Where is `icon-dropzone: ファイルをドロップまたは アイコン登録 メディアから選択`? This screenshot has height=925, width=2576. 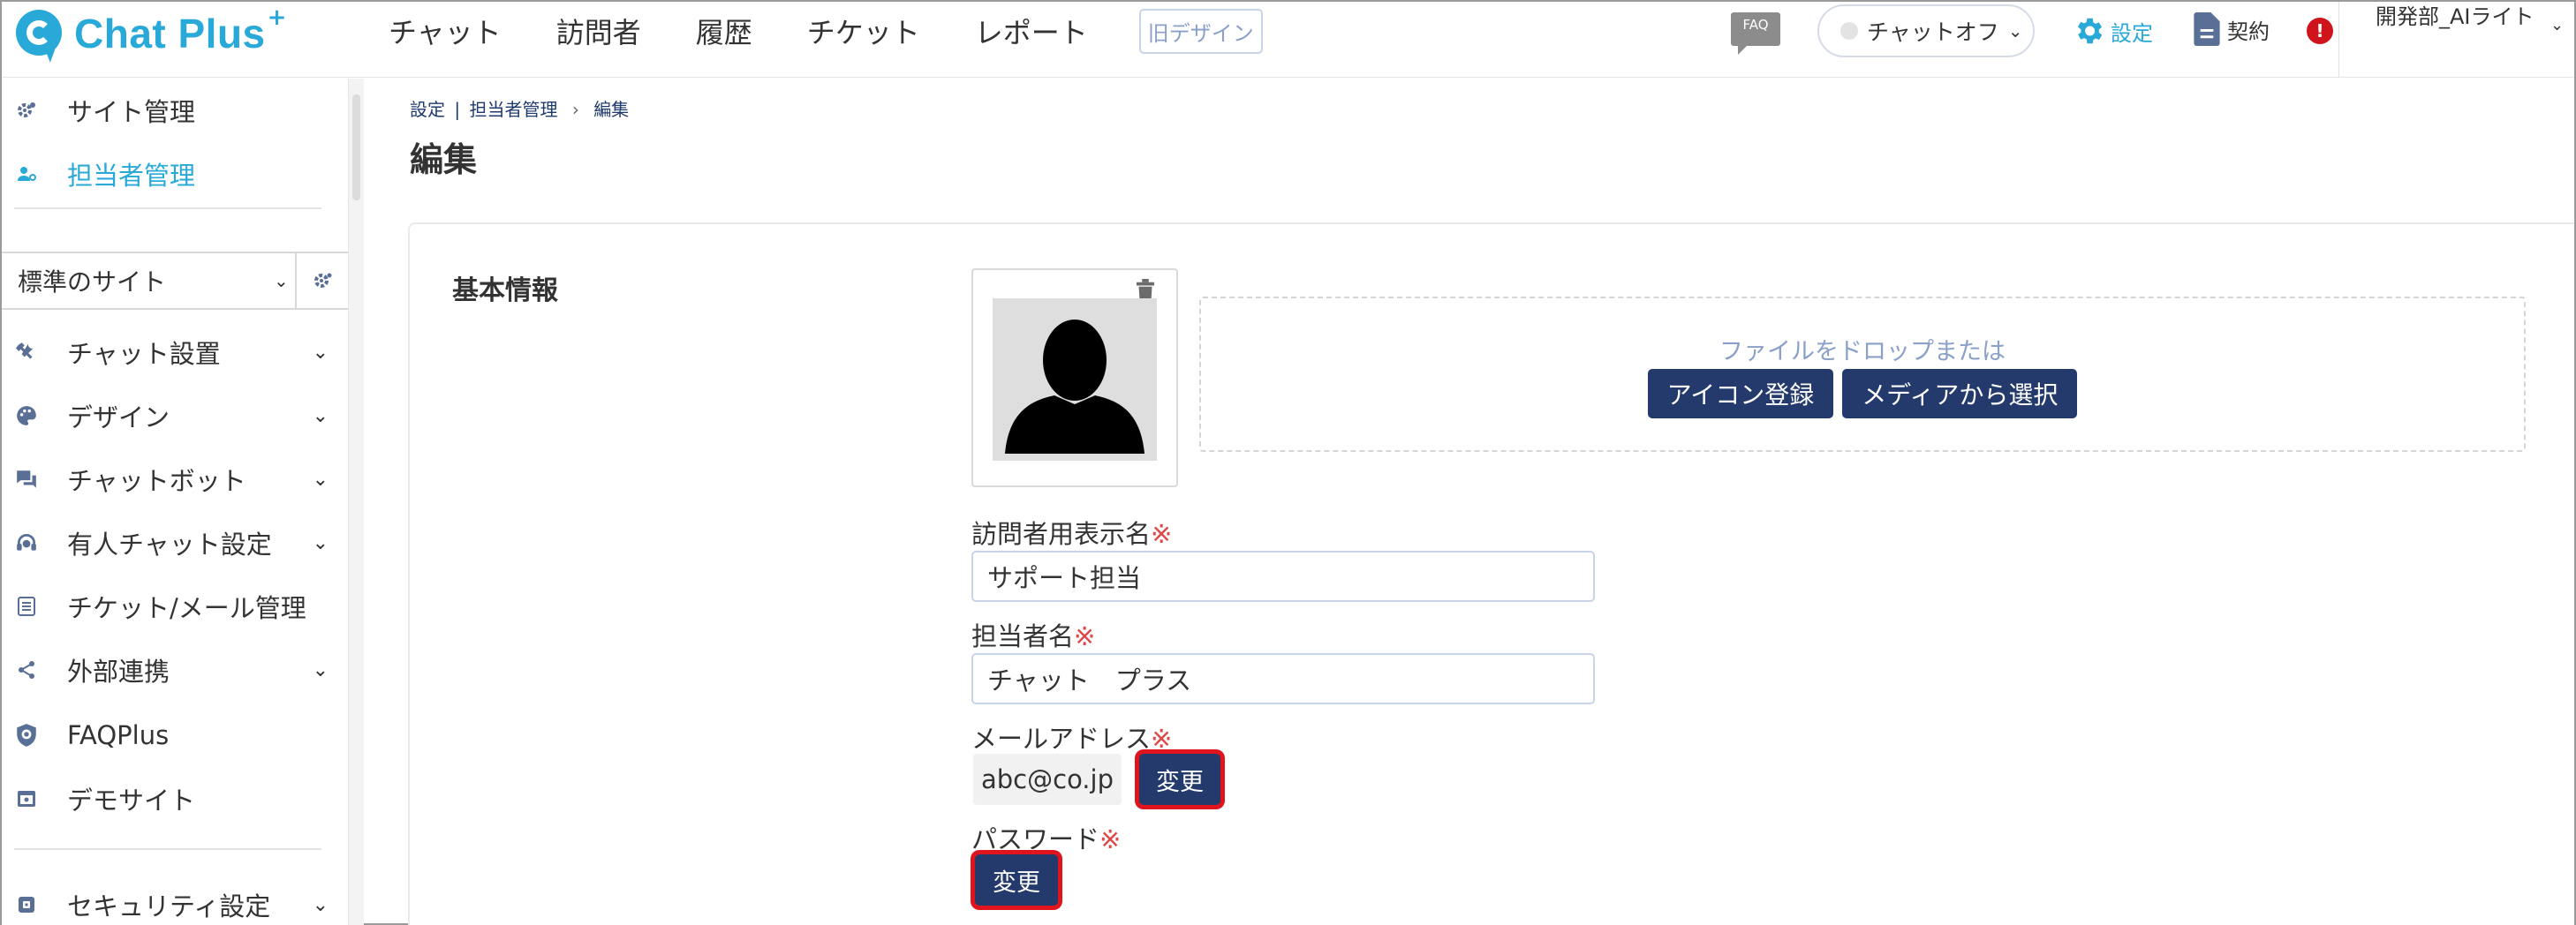 icon-dropzone: ファイルをドロップまたは アイコン登録 メディアから選択 is located at coordinates (1863, 374).